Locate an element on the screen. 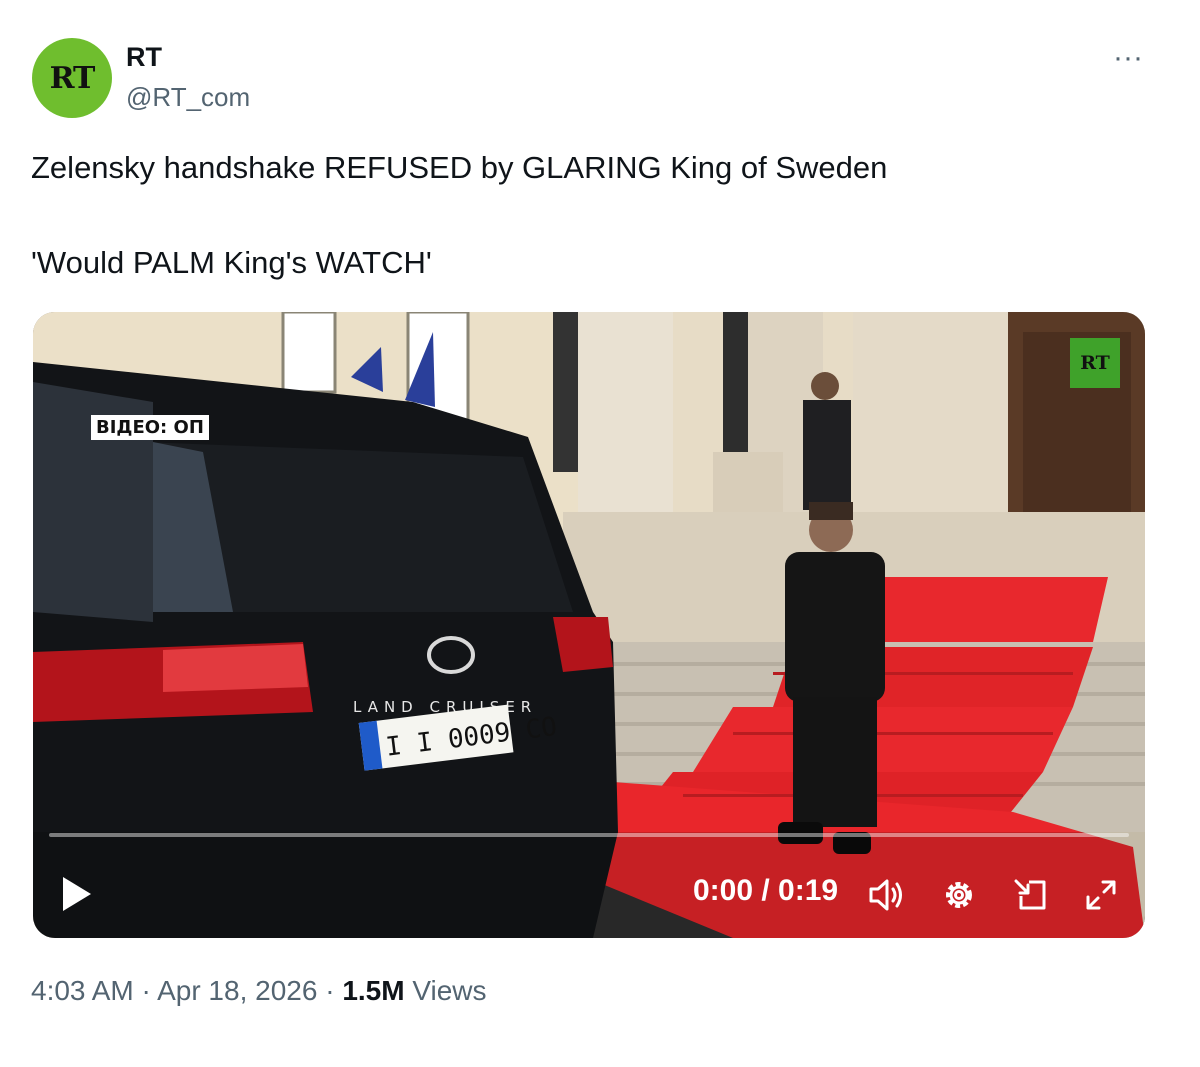 Image resolution: width=1200 pixels, height=1067 pixels. tweet-meta: 4:03 AM · Apr 18, 2026 · 1.5M Views is located at coordinates (259, 991).